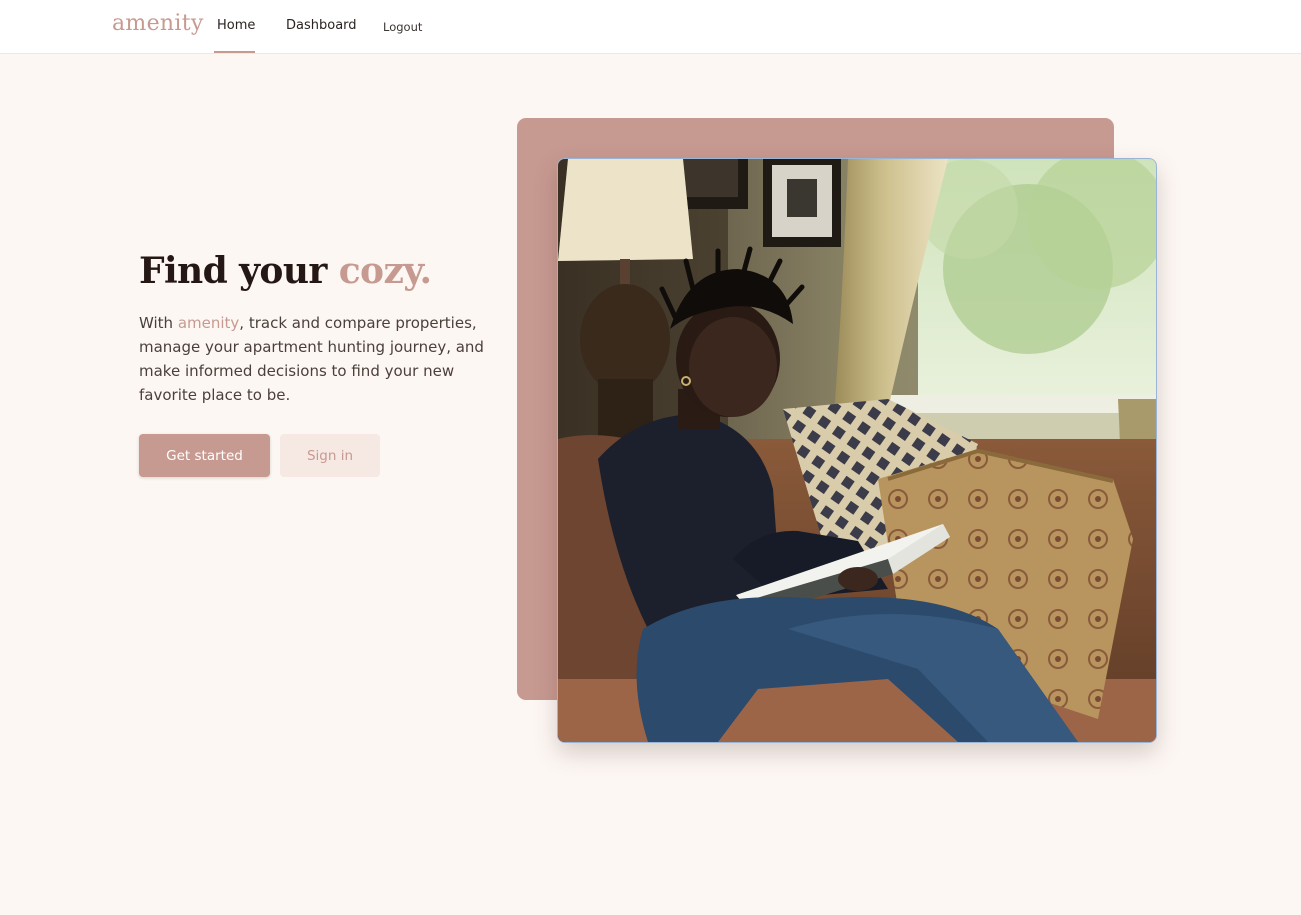 This screenshot has height=915, width=1301. Describe the element at coordinates (239, 271) in the screenshot. I see `headline-main-text: Find your` at that location.